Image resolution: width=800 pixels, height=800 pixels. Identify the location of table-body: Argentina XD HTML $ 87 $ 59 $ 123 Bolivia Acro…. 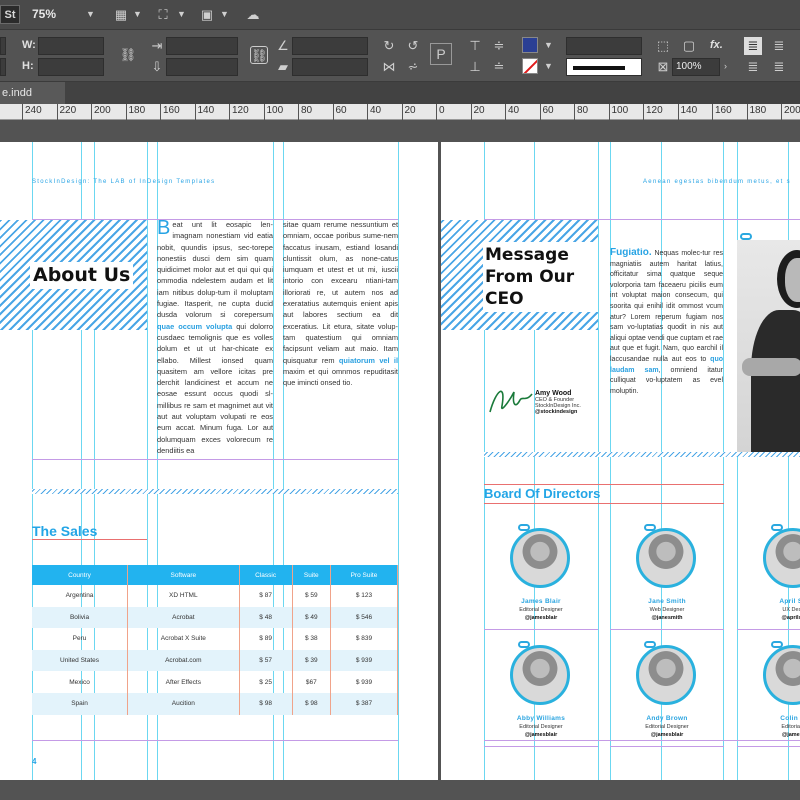
(215, 650).